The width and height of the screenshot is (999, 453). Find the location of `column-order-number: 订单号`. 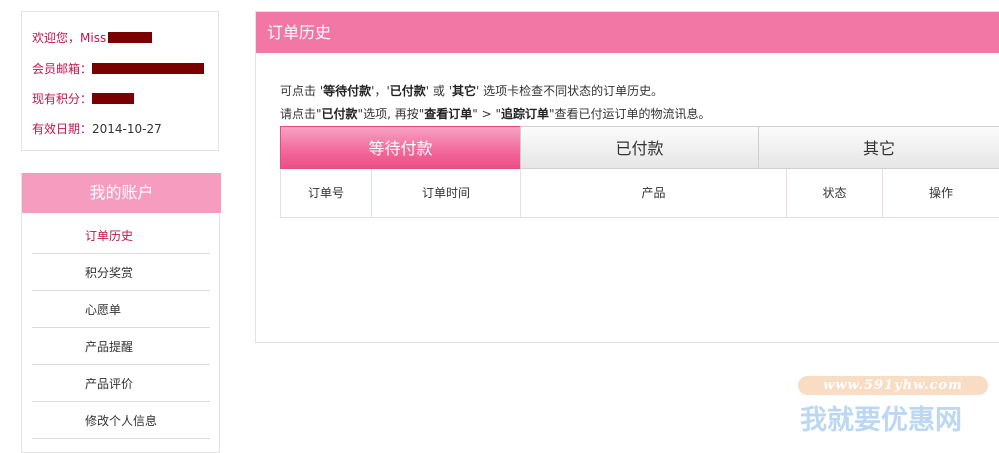

column-order-number: 订单号 is located at coordinates (326, 193).